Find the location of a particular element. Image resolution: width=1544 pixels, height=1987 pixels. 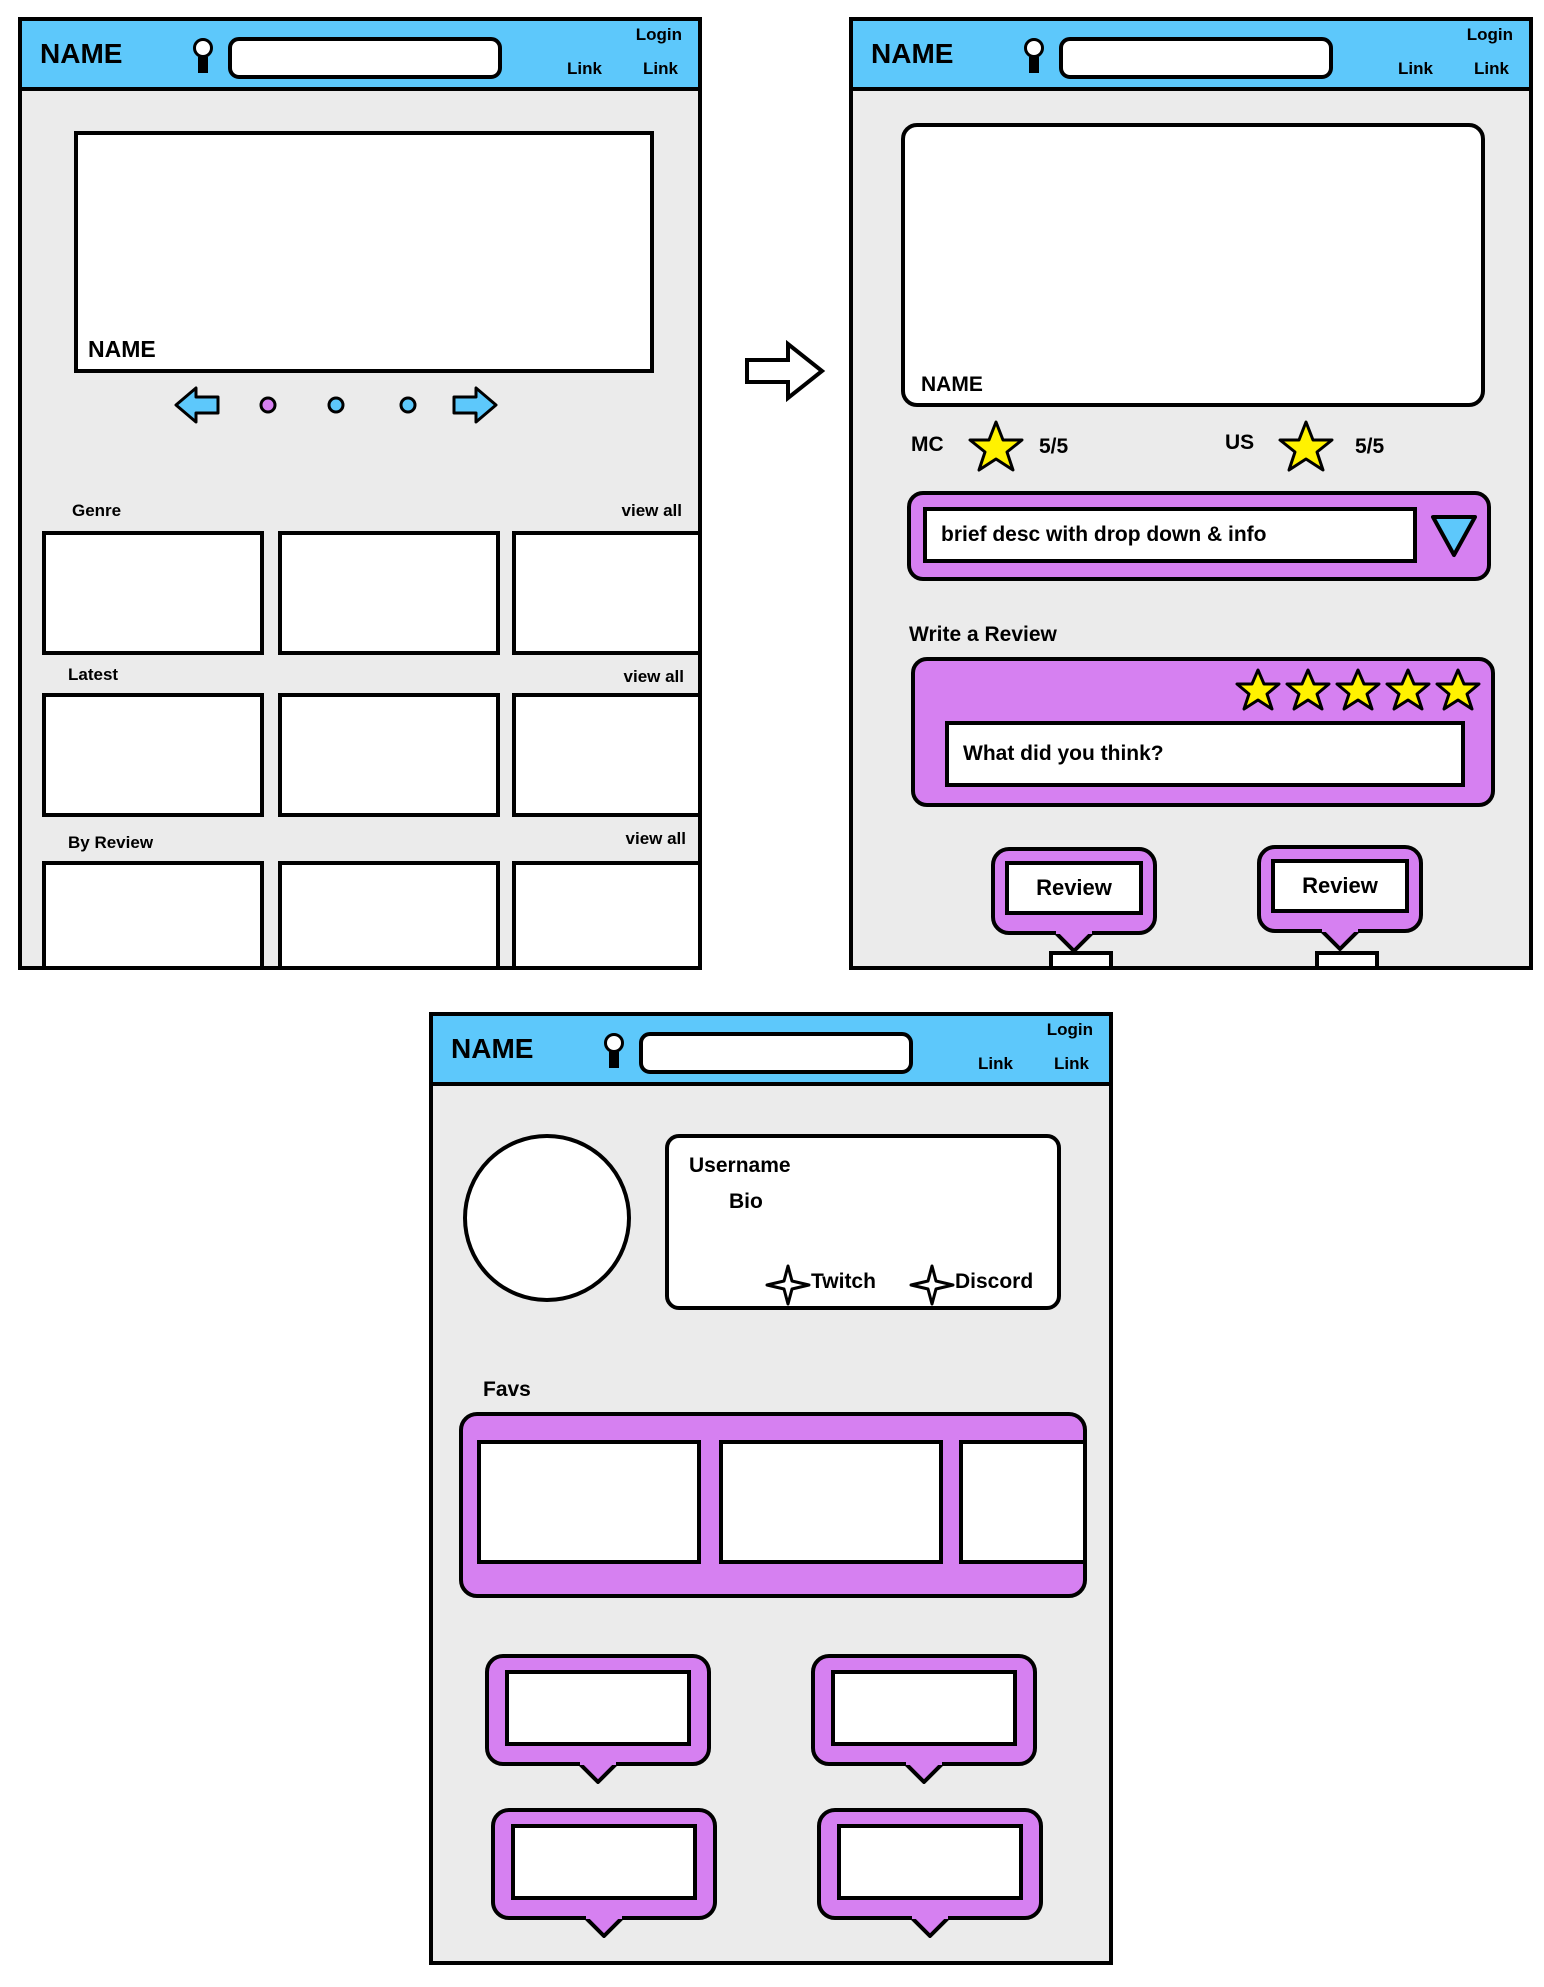

mc-score: 5/5 is located at coordinates (1054, 446).